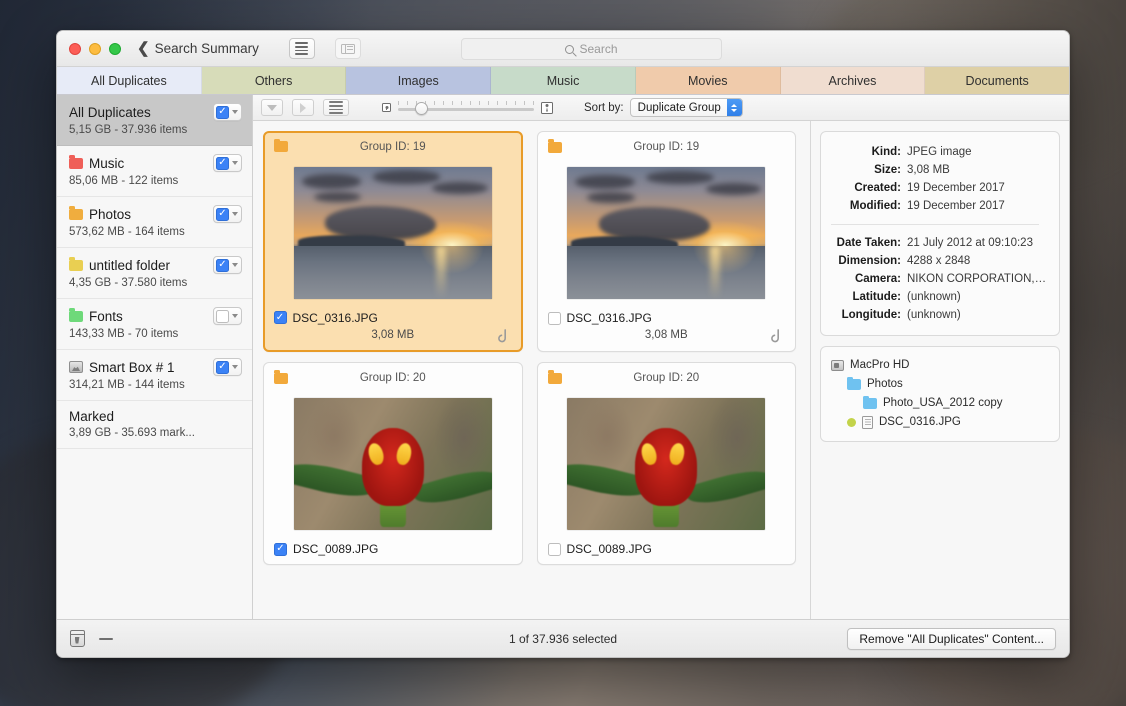 Image resolution: width=1126 pixels, height=706 pixels. I want to click on tab-all-duplicates: All Duplicates, so click(129, 80).